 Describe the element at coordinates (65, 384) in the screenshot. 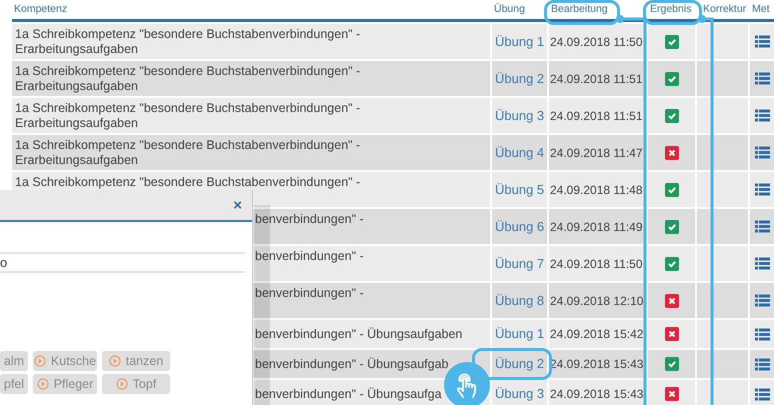

I see `word-button: Pfleger` at that location.